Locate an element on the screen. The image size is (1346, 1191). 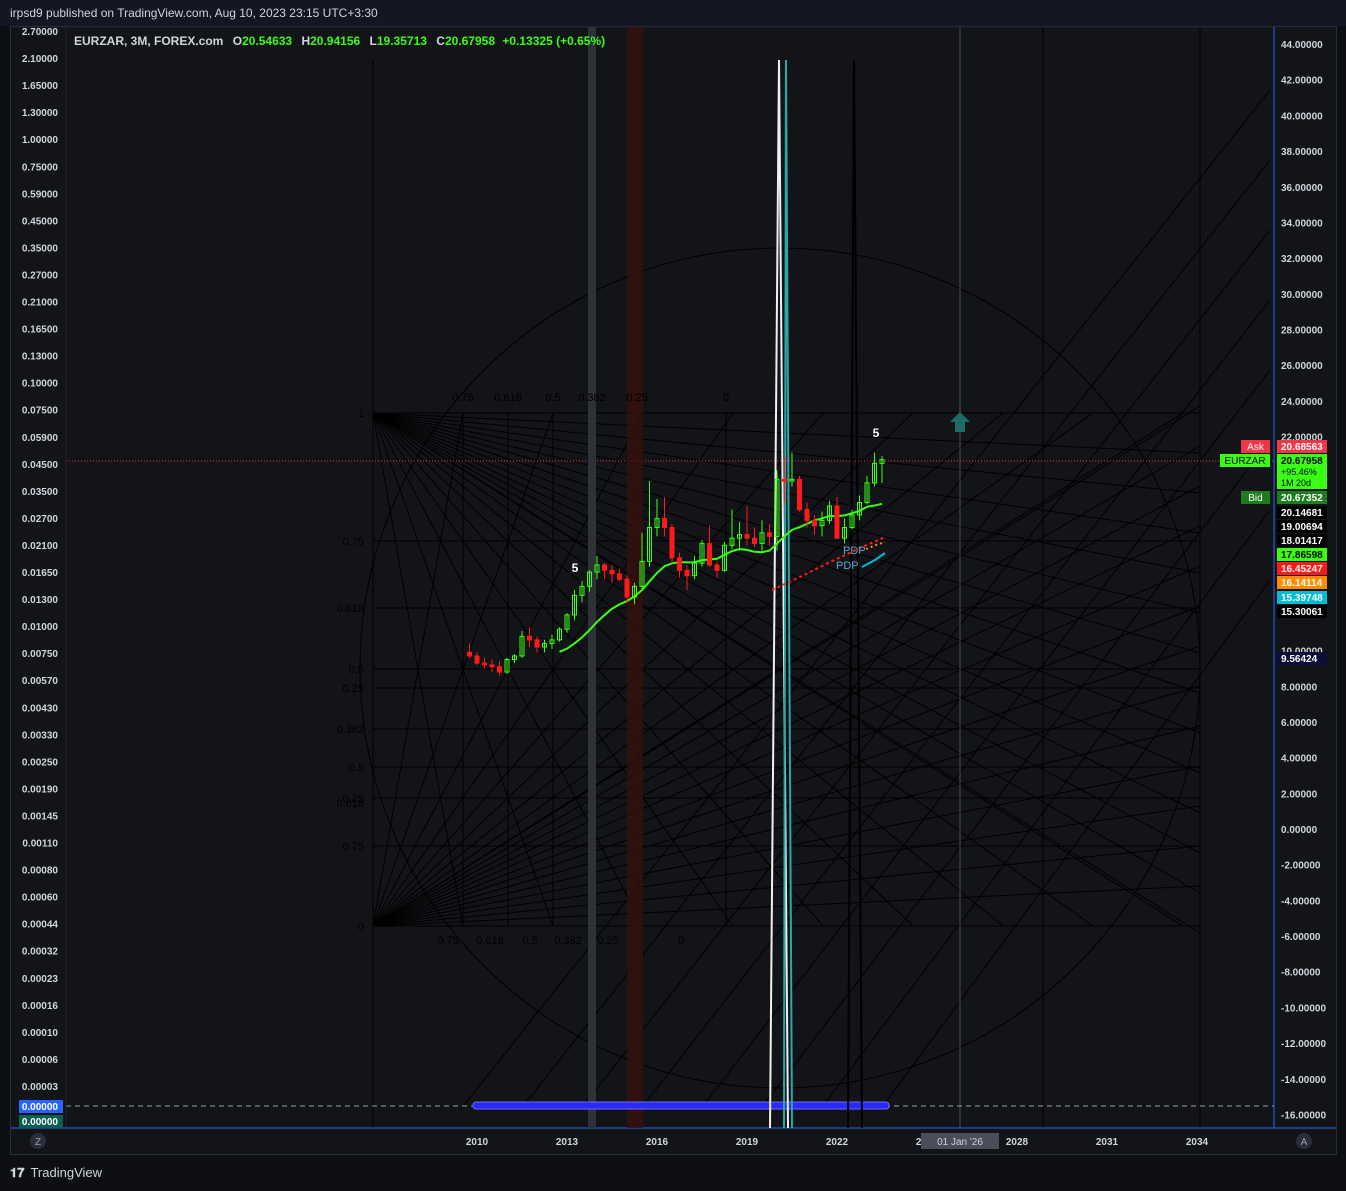
left-axis-tick: 0.05900 is located at coordinates (40, 438).